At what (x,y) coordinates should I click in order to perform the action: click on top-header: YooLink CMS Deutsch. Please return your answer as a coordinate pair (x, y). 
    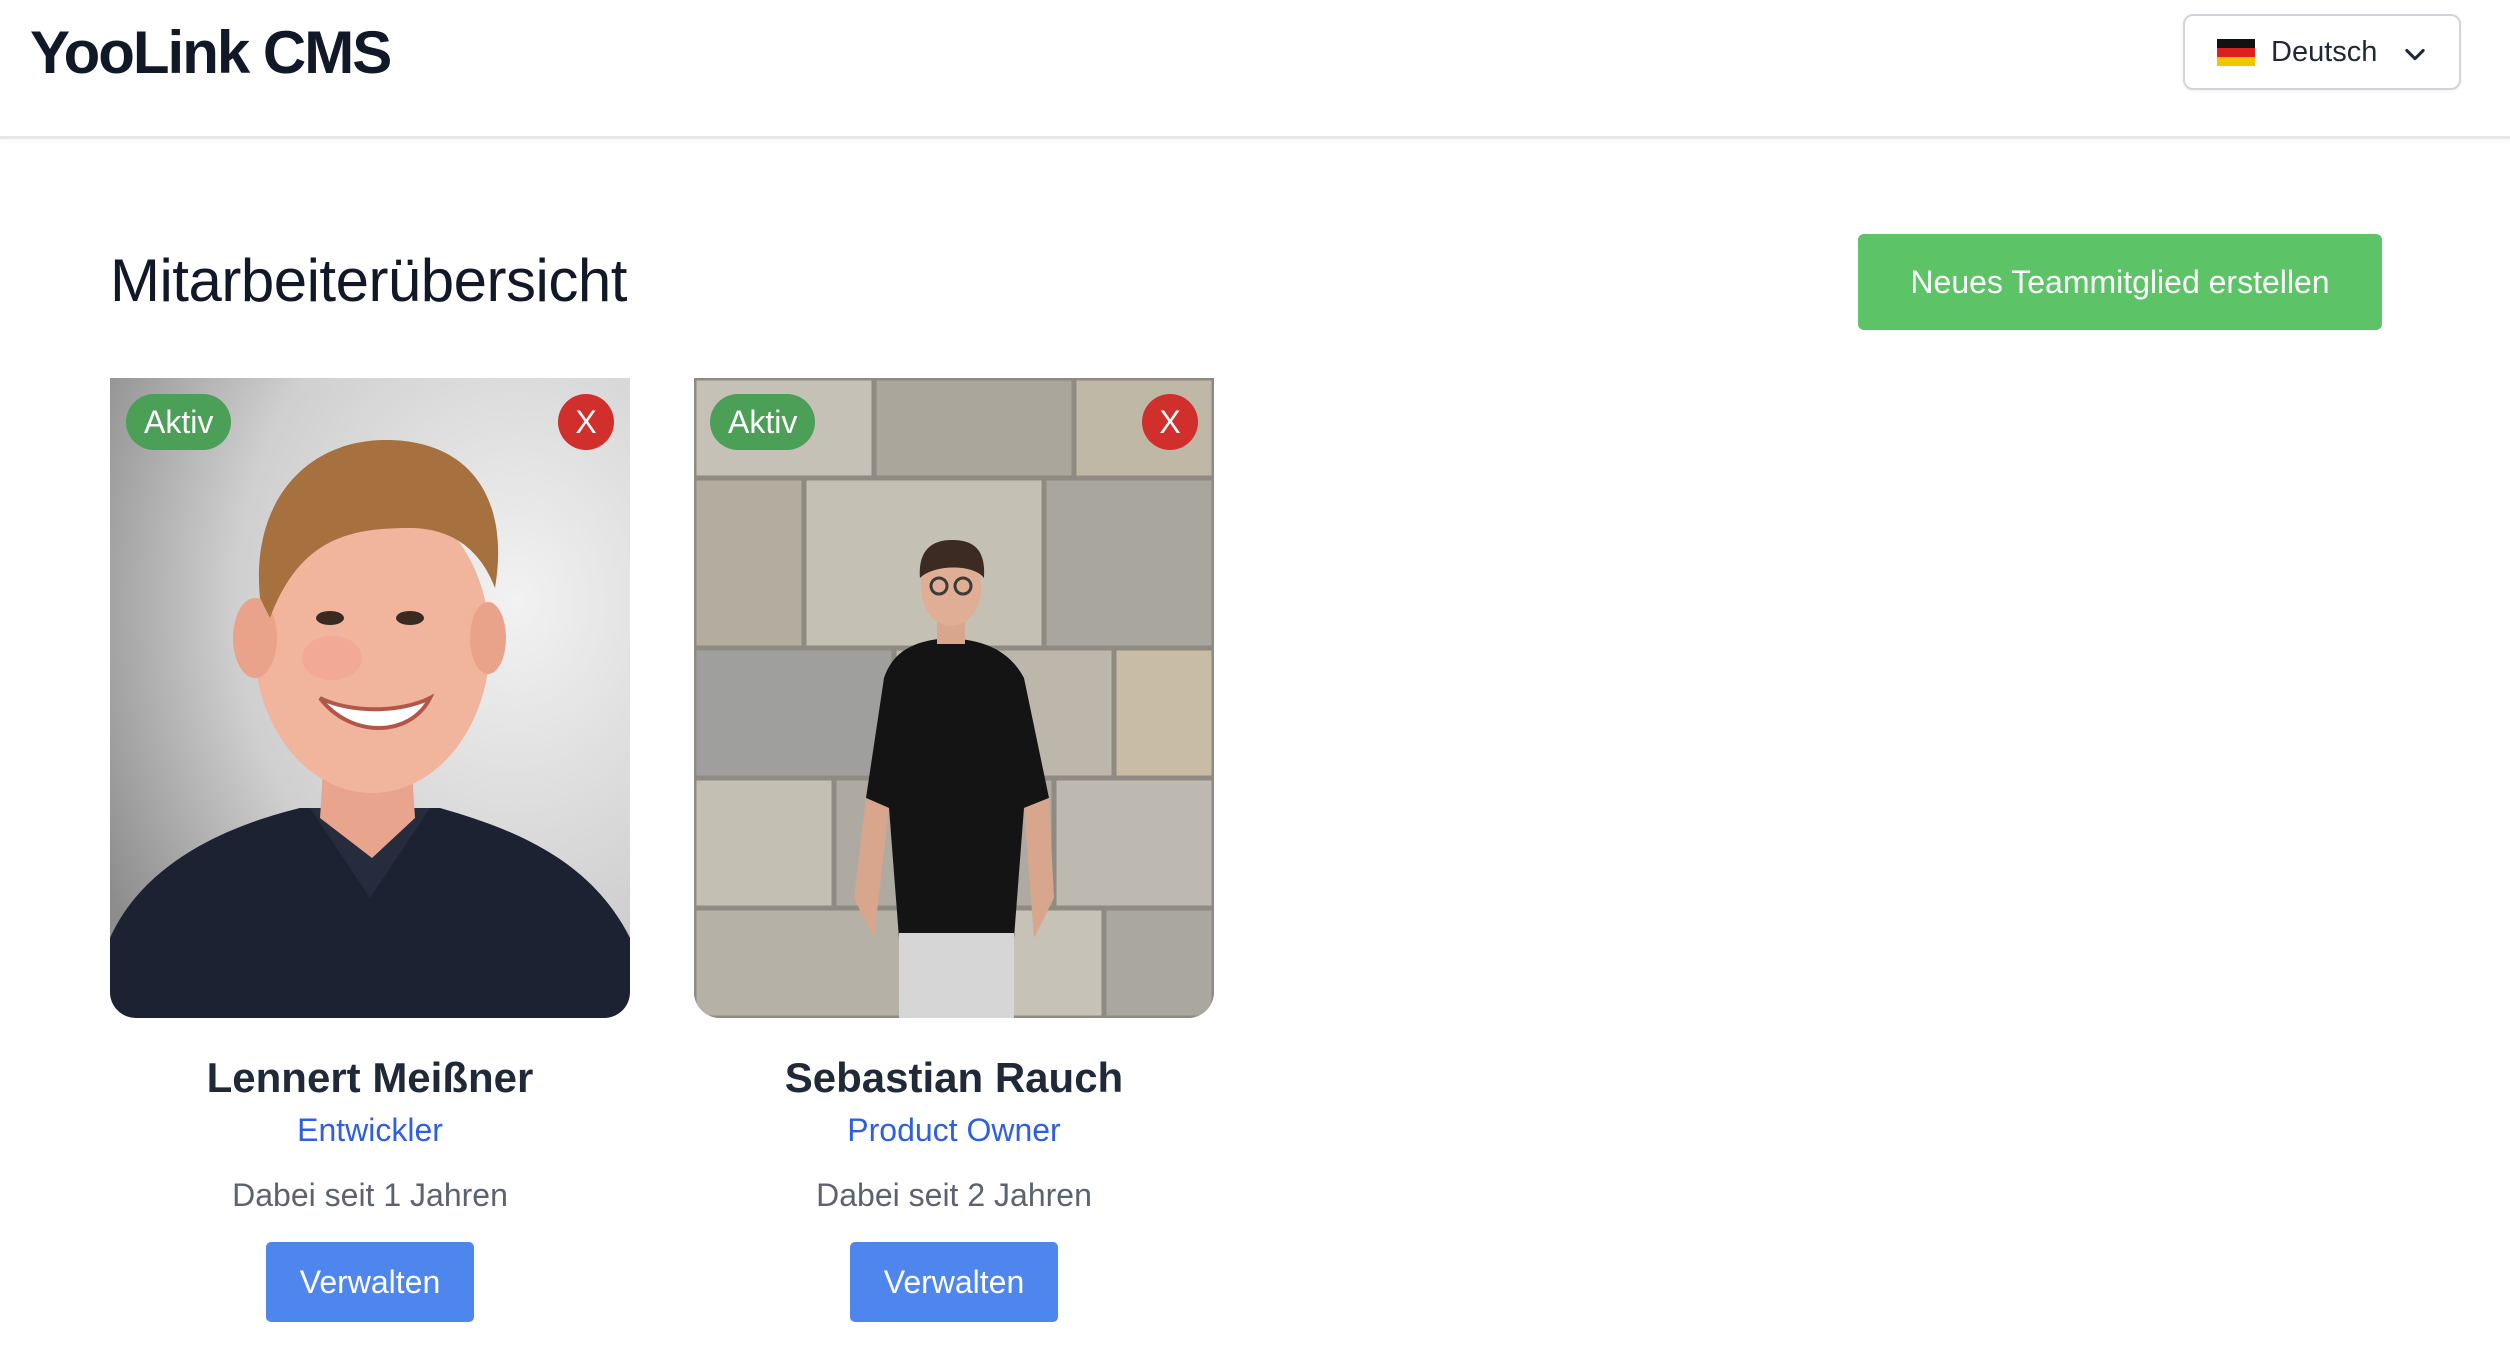
    Looking at the image, I should click on (1255, 69).